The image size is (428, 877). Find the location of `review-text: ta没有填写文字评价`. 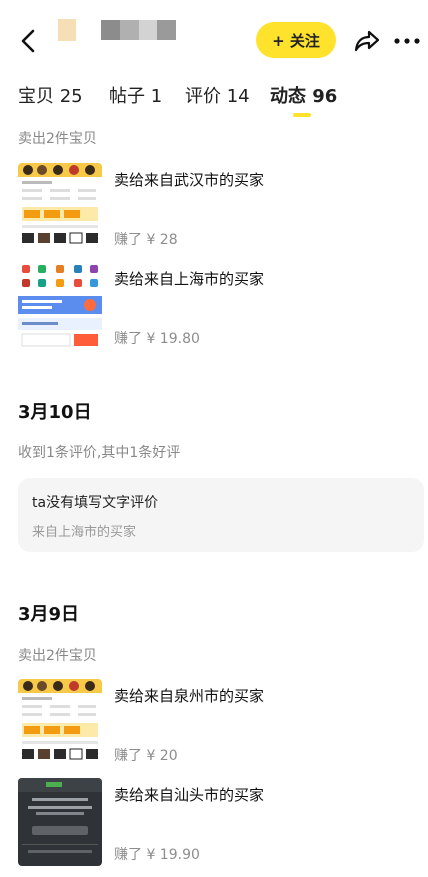

review-text: ta没有填写文字评价 is located at coordinates (95, 503).